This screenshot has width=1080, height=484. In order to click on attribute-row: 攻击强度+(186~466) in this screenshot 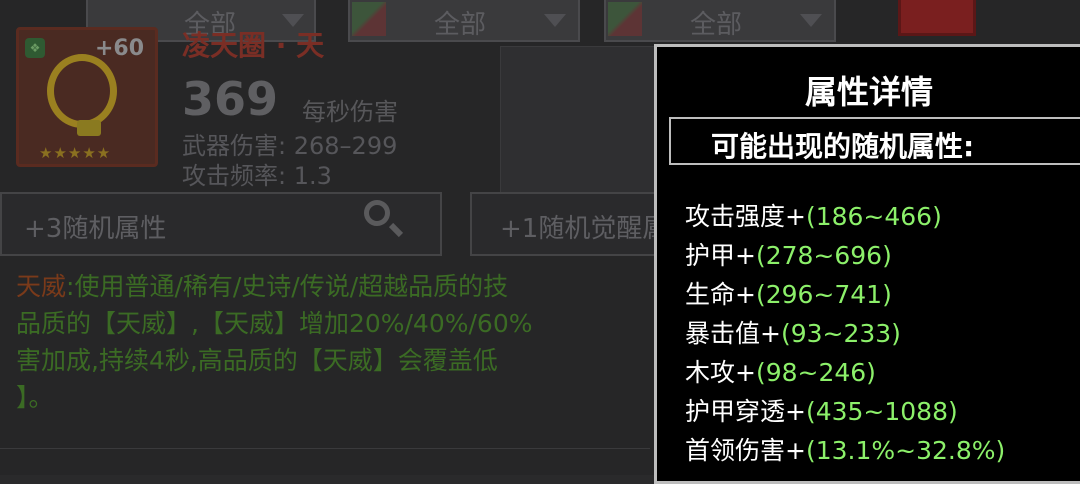, I will do `click(813, 216)`.